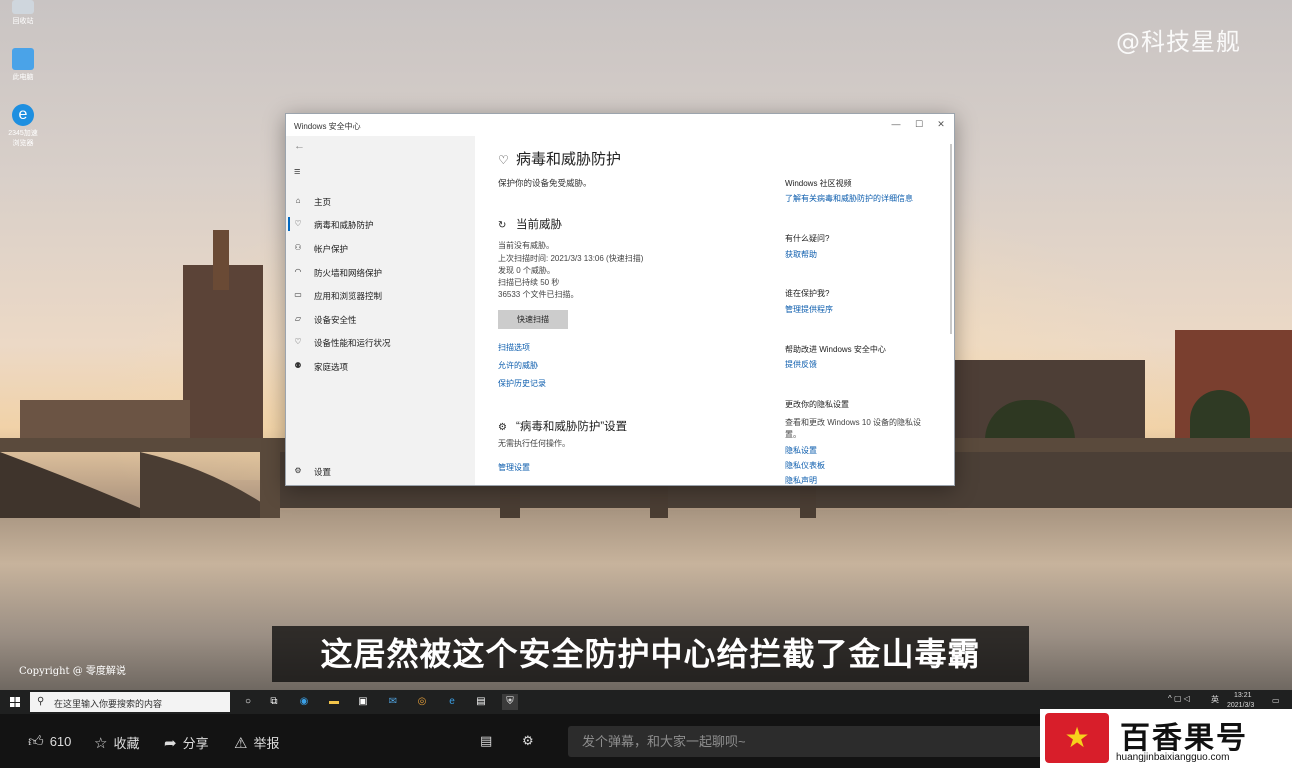  I want to click on browser-icon: e, so click(452, 702).